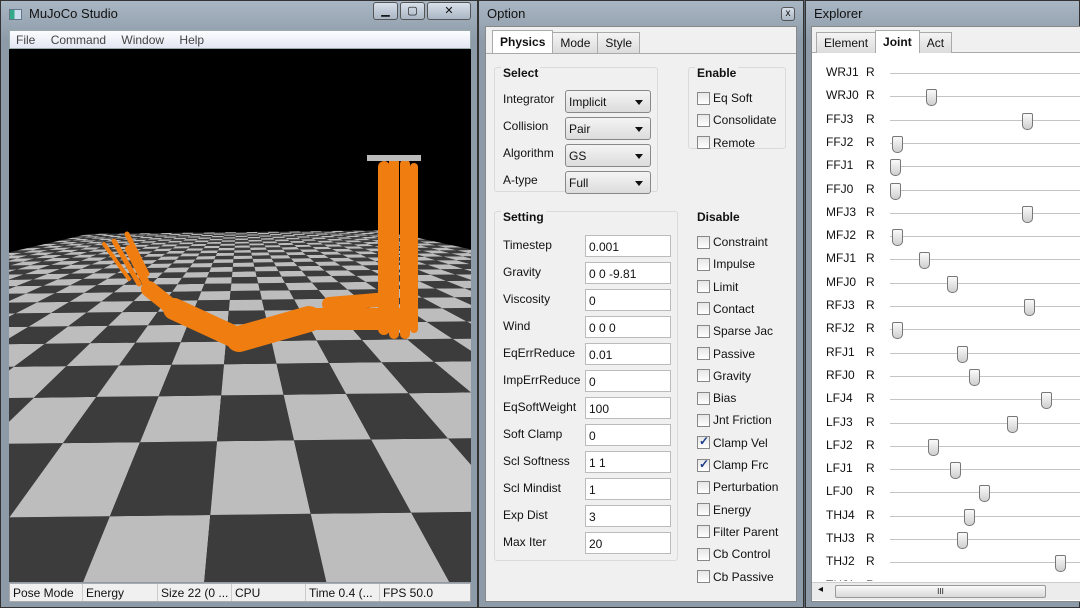 This screenshot has width=1080, height=608. Describe the element at coordinates (724, 510) in the screenshot. I see `checkbox-energy: Energy` at that location.